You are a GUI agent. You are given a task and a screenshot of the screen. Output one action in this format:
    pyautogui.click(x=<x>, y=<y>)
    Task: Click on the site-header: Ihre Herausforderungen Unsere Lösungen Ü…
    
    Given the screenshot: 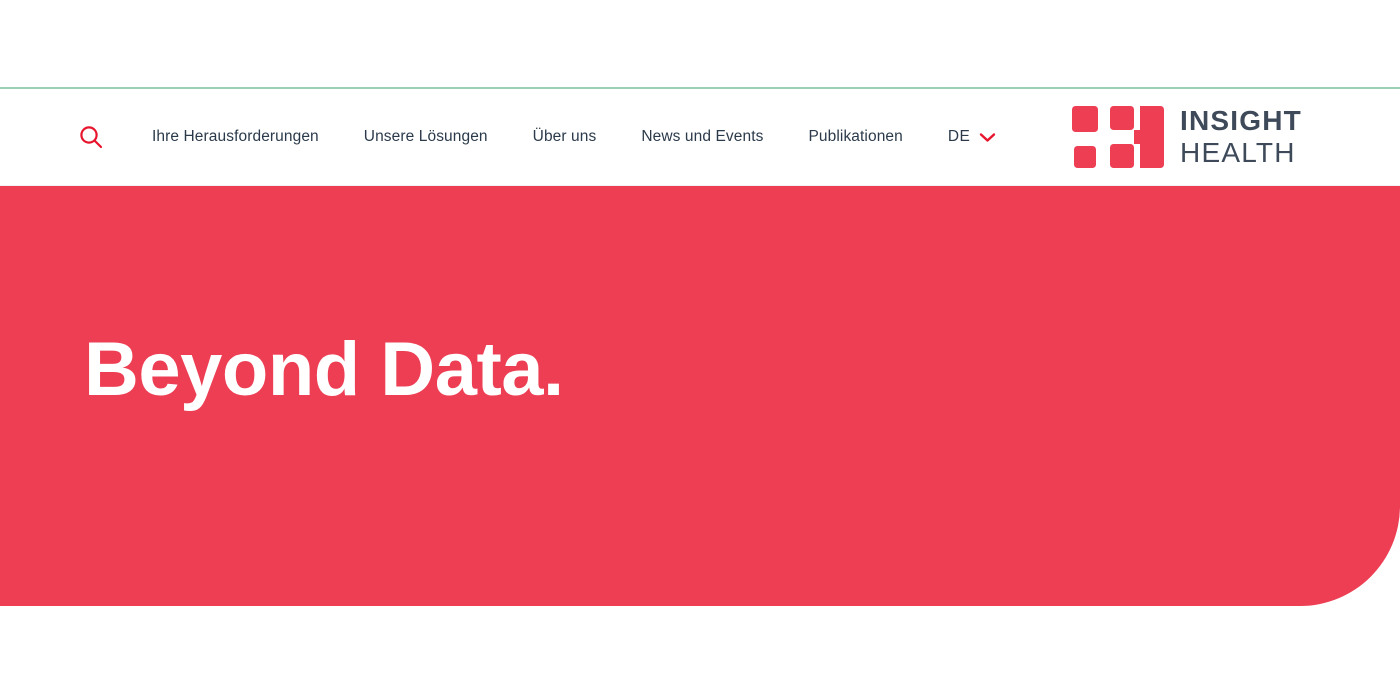 What is the action you would take?
    pyautogui.click(x=700, y=137)
    